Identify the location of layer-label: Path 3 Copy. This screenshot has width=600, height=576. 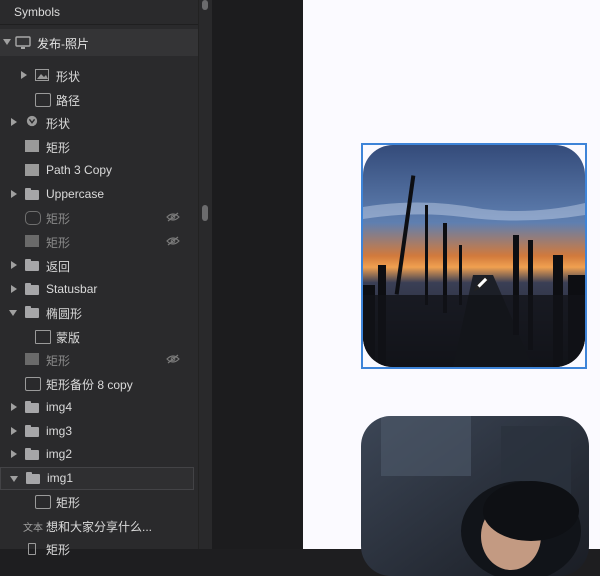
(79, 170).